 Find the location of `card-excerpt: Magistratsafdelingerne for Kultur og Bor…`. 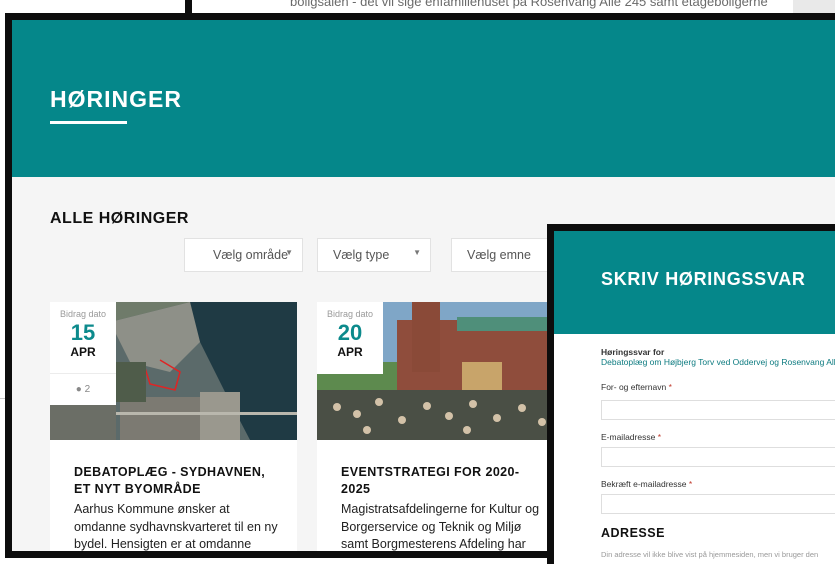

card-excerpt: Magistratsafdelingerne for Kultur og Bor… is located at coordinates (440, 526).